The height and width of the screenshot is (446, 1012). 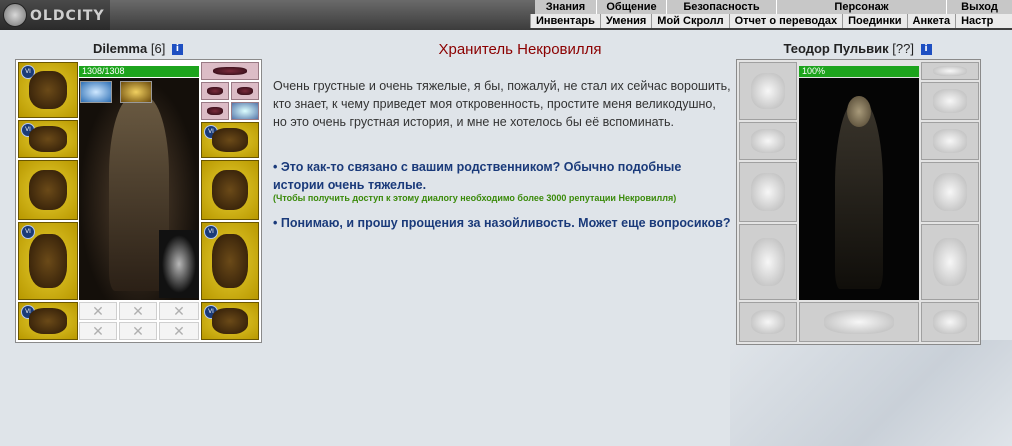 I want to click on npc-weapon-slot, so click(x=768, y=192).